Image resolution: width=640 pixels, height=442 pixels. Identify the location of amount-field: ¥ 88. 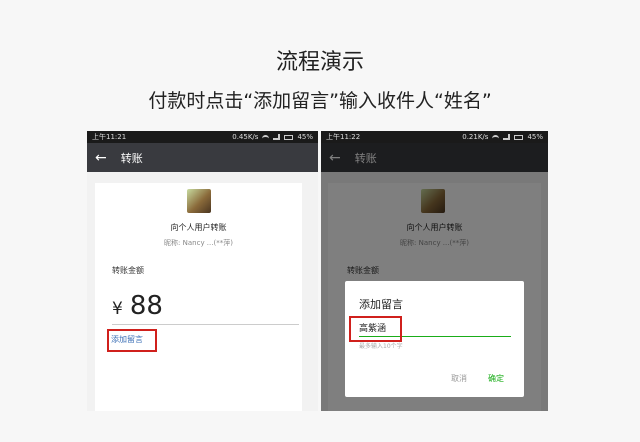
(137, 306).